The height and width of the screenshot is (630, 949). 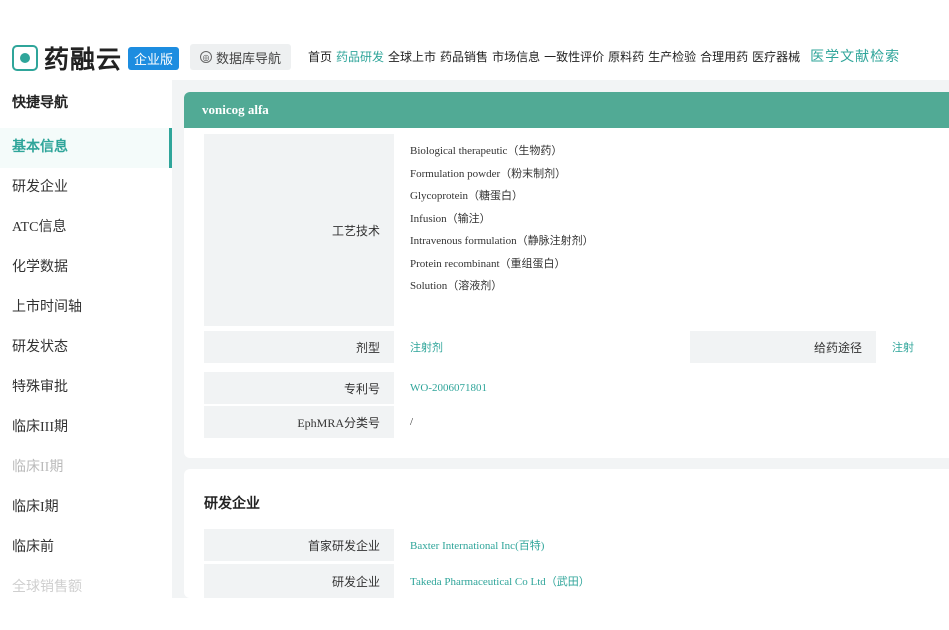 I want to click on sidebar-item: 临床I期, so click(x=86, y=508).